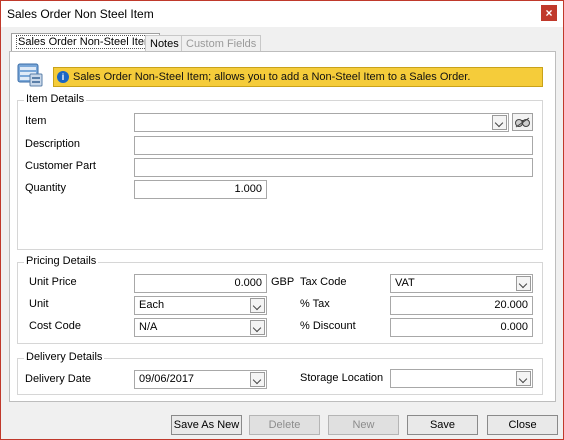  I want to click on tab-label: Custom Fields, so click(221, 44).